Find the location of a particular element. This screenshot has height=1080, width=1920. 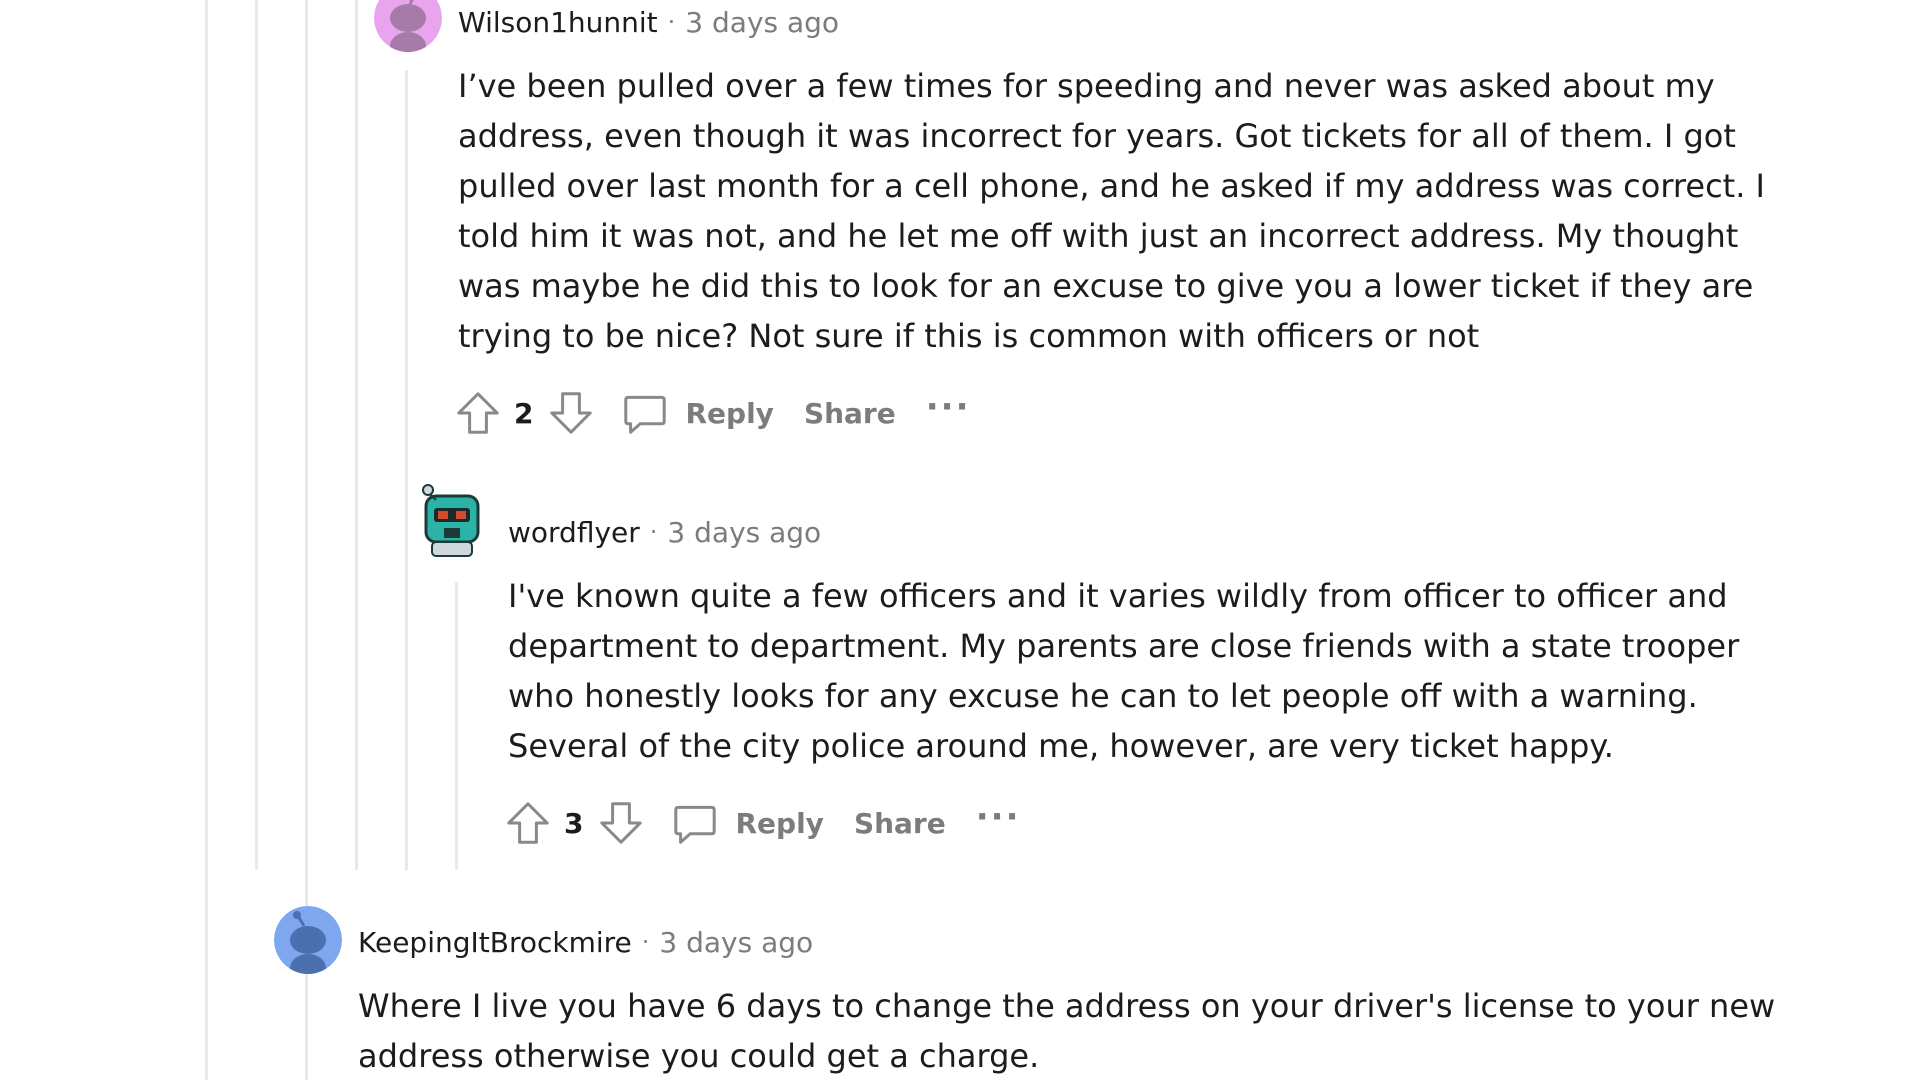

username-link: Wilson1hunnit is located at coordinates (558, 22).